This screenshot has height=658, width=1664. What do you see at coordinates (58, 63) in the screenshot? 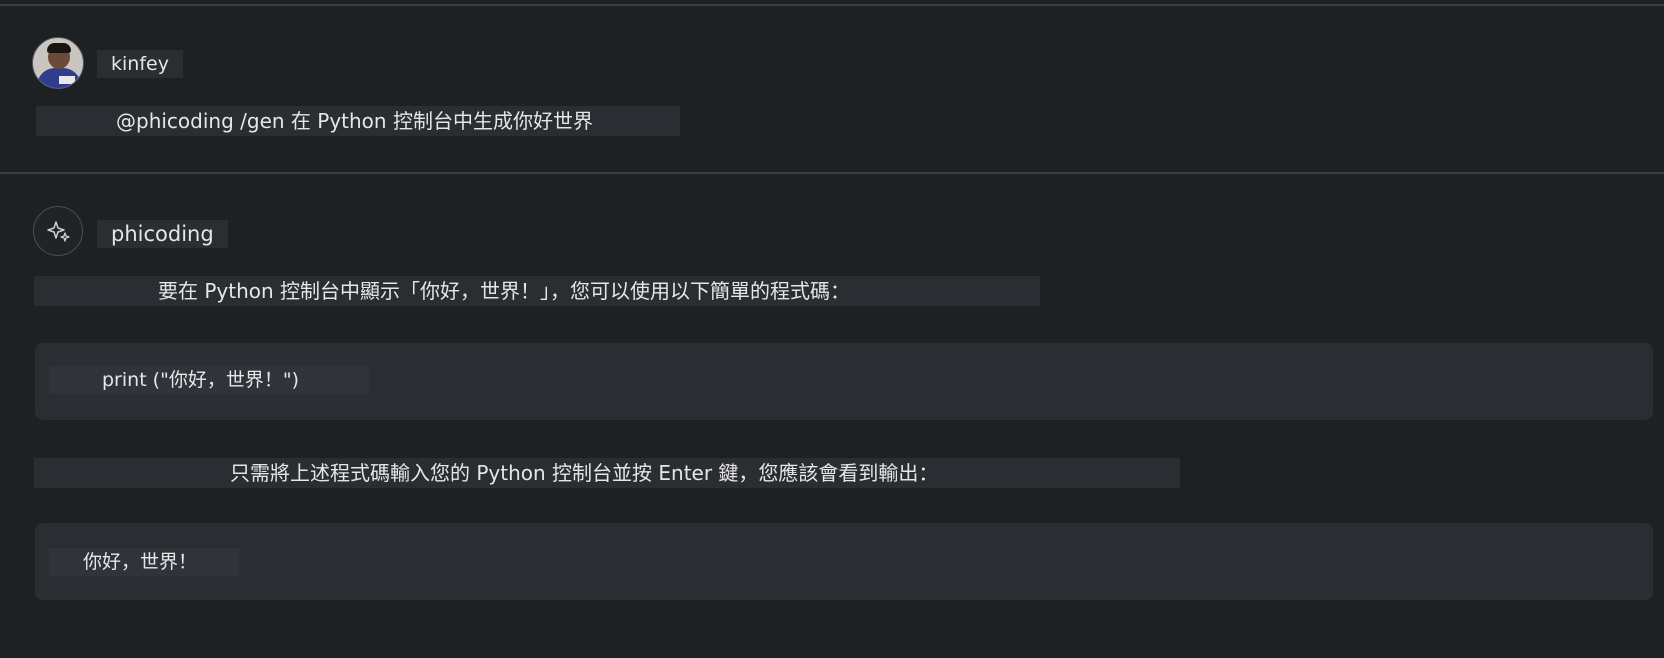
I see `user-avatar` at bounding box center [58, 63].